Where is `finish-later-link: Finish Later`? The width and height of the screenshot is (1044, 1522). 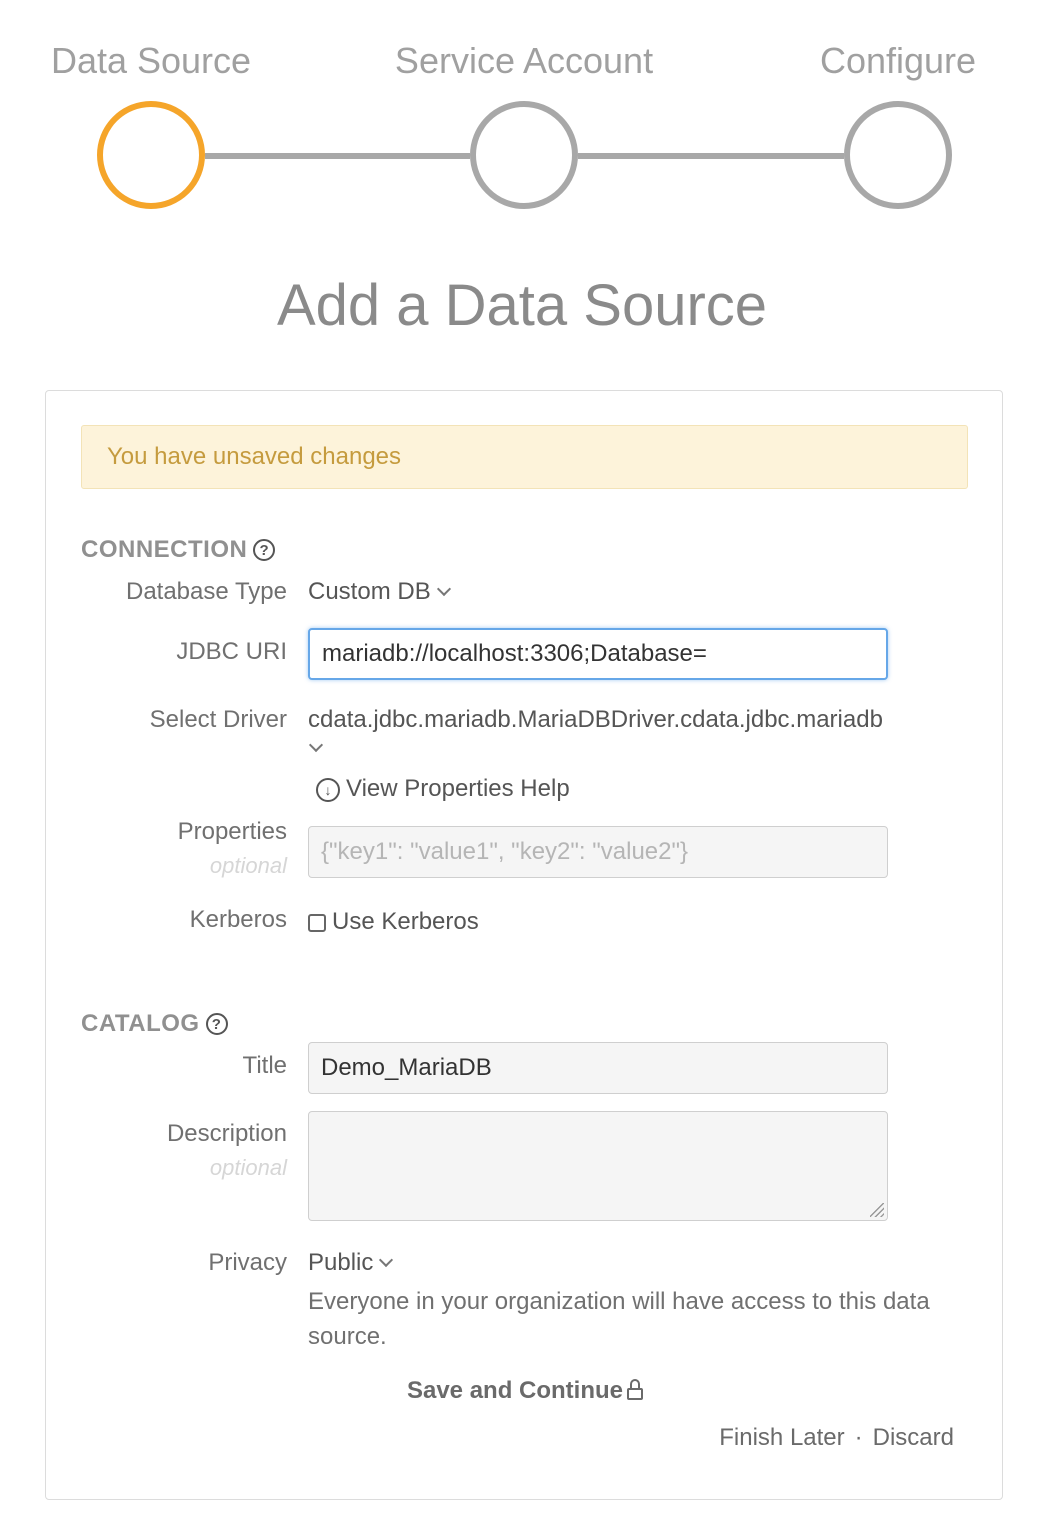 finish-later-link: Finish Later is located at coordinates (781, 1437).